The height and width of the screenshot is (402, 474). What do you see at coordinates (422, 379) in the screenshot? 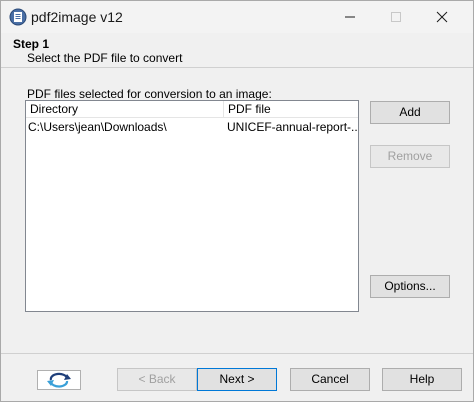
I see `help-button: Help` at bounding box center [422, 379].